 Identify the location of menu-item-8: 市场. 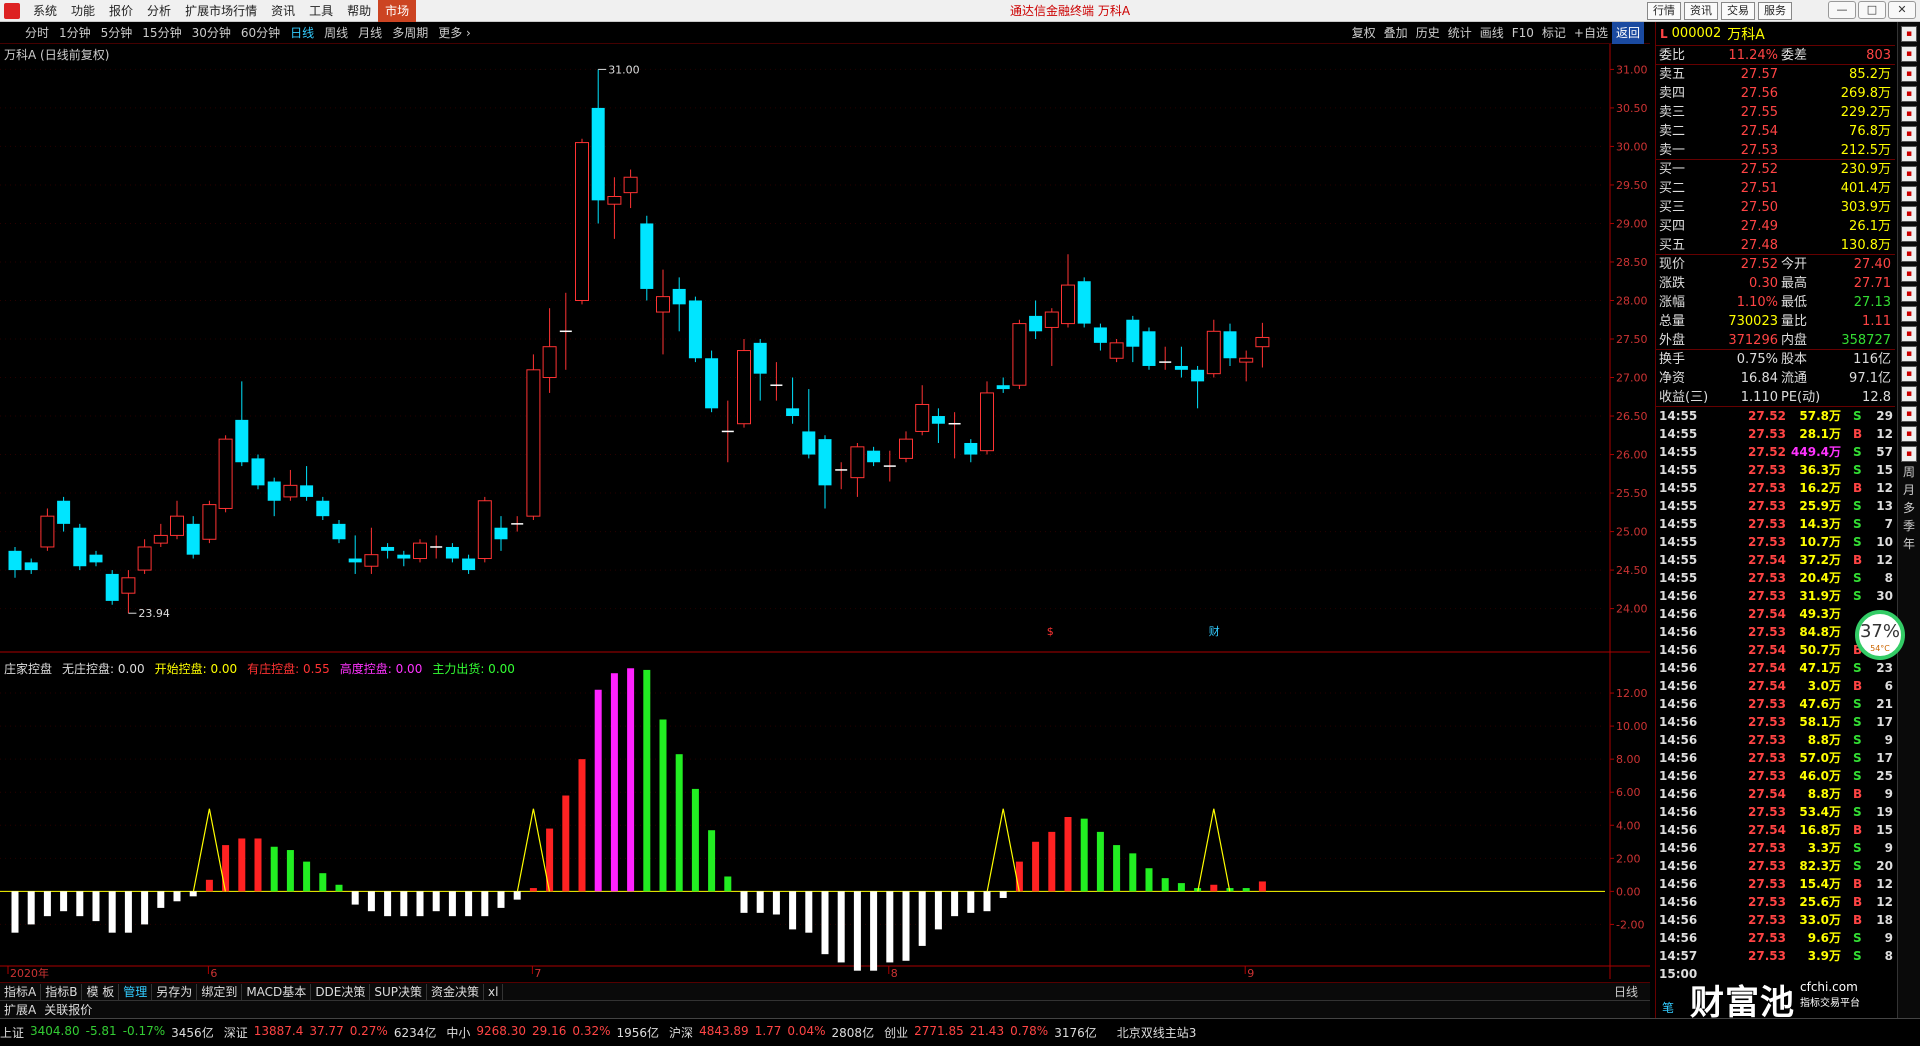
(397, 11).